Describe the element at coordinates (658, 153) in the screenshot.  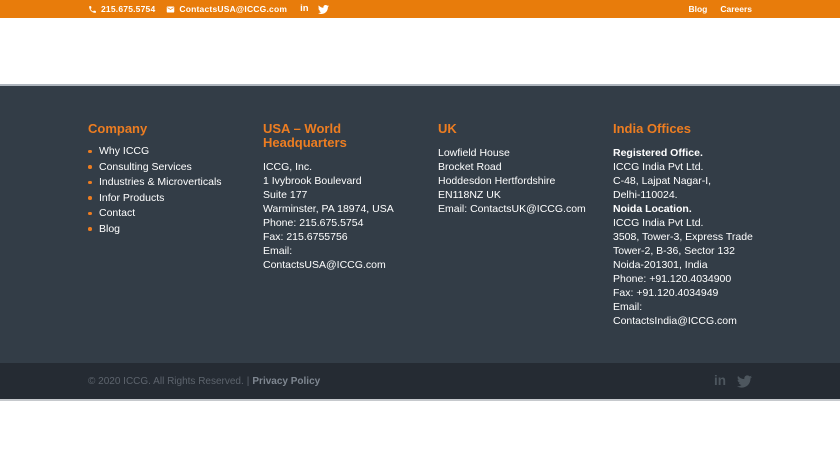
I see `office-label: Registered Office.` at that location.